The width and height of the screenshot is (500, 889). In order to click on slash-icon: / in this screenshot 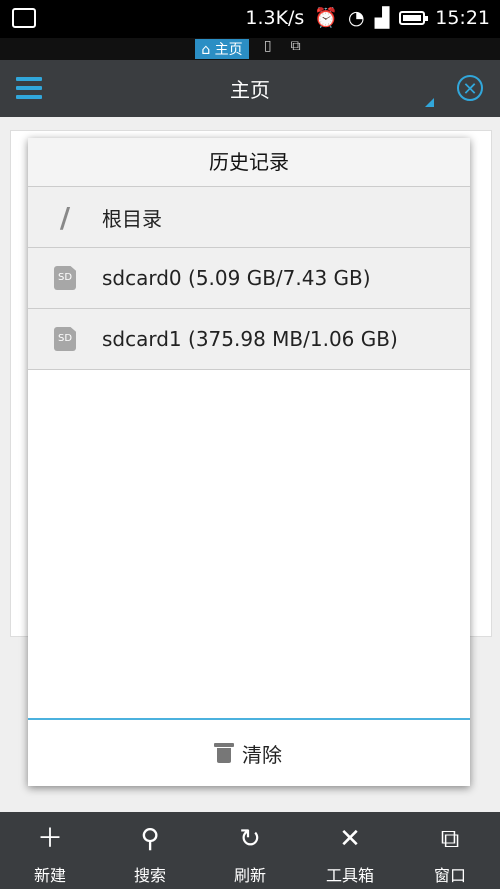, I will do `click(65, 217)`.